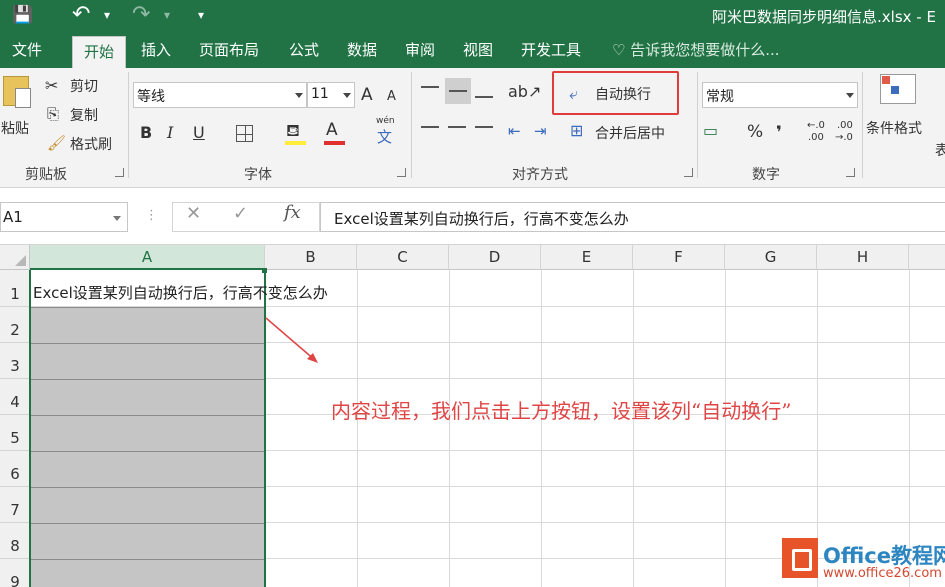  I want to click on merge-center-icon: ⊞, so click(576, 130).